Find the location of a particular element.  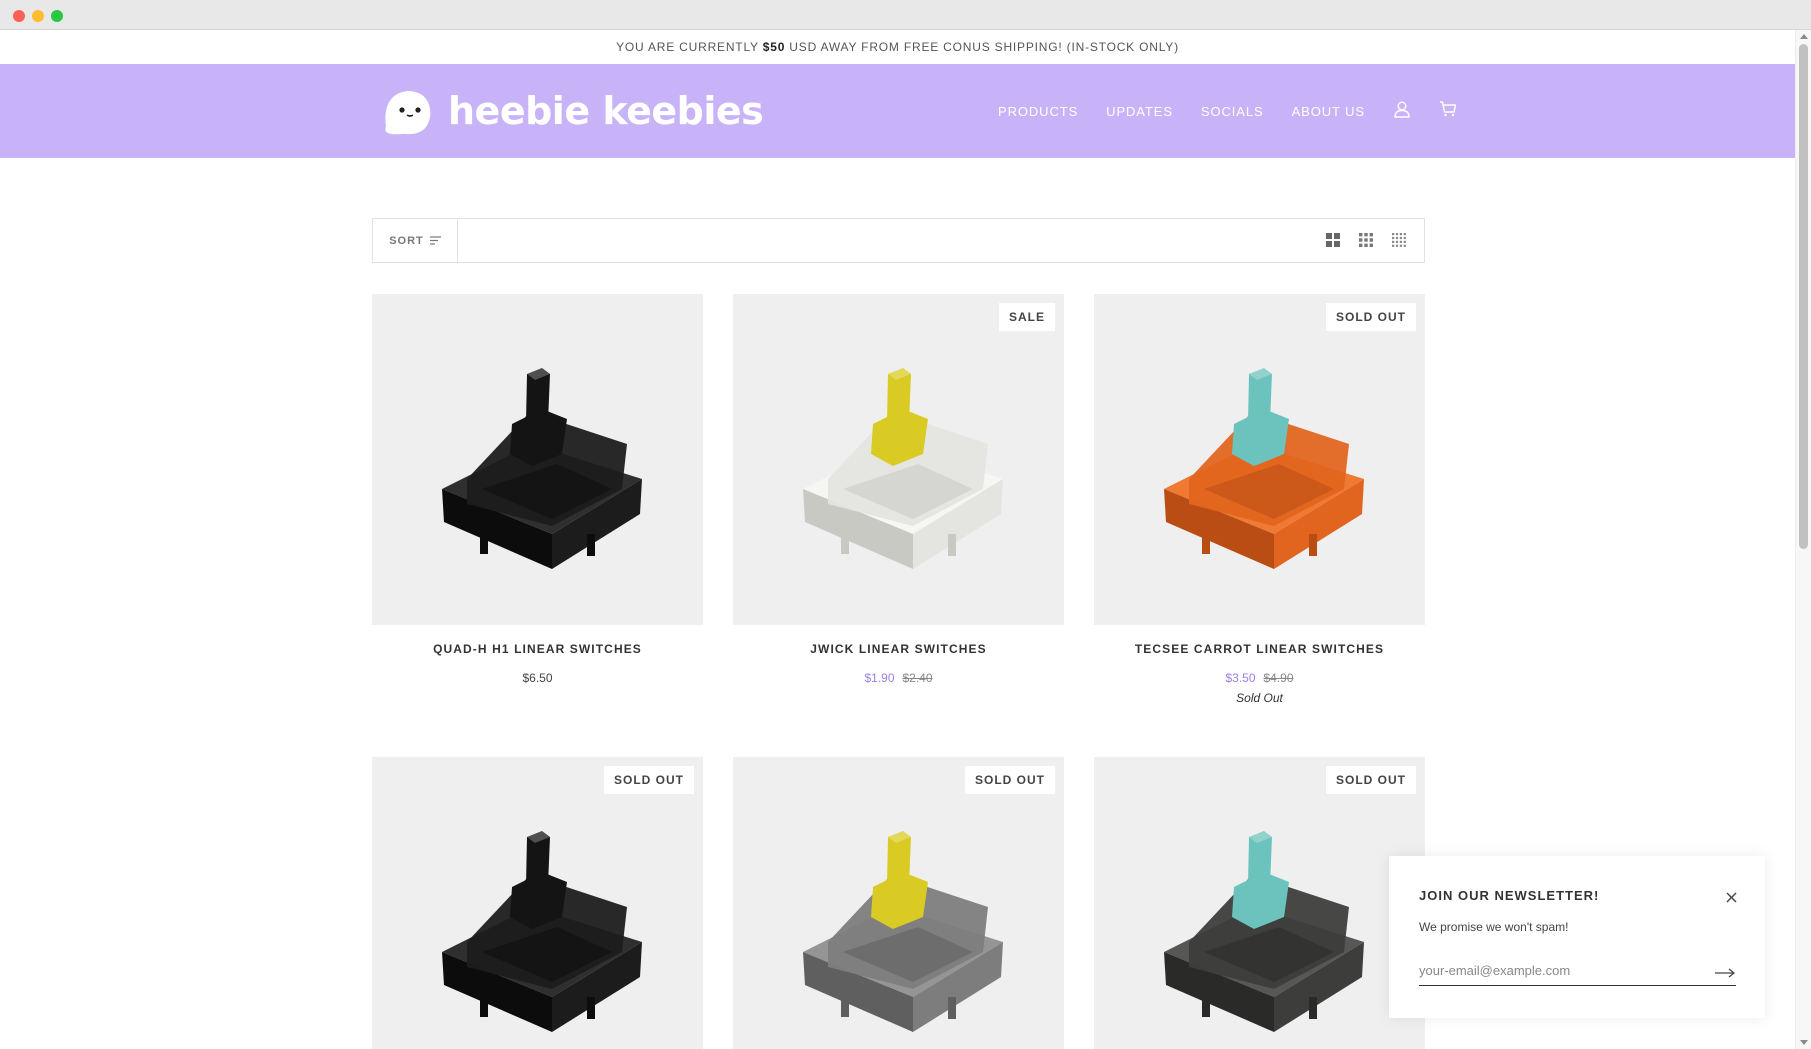

collection-toolbar: SORT is located at coordinates (898, 240).